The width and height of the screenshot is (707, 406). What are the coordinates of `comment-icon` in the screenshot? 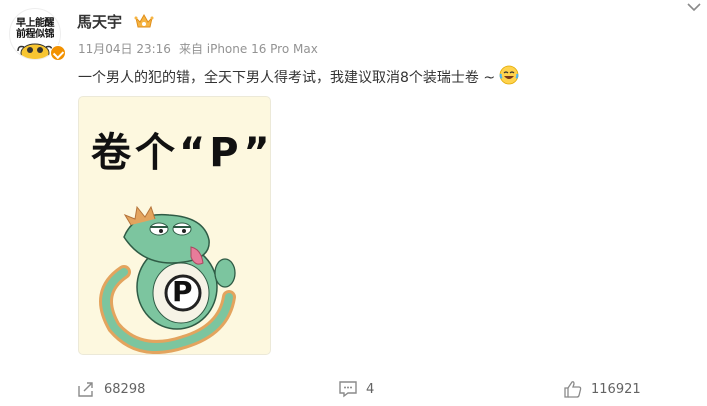 It's located at (348, 389).